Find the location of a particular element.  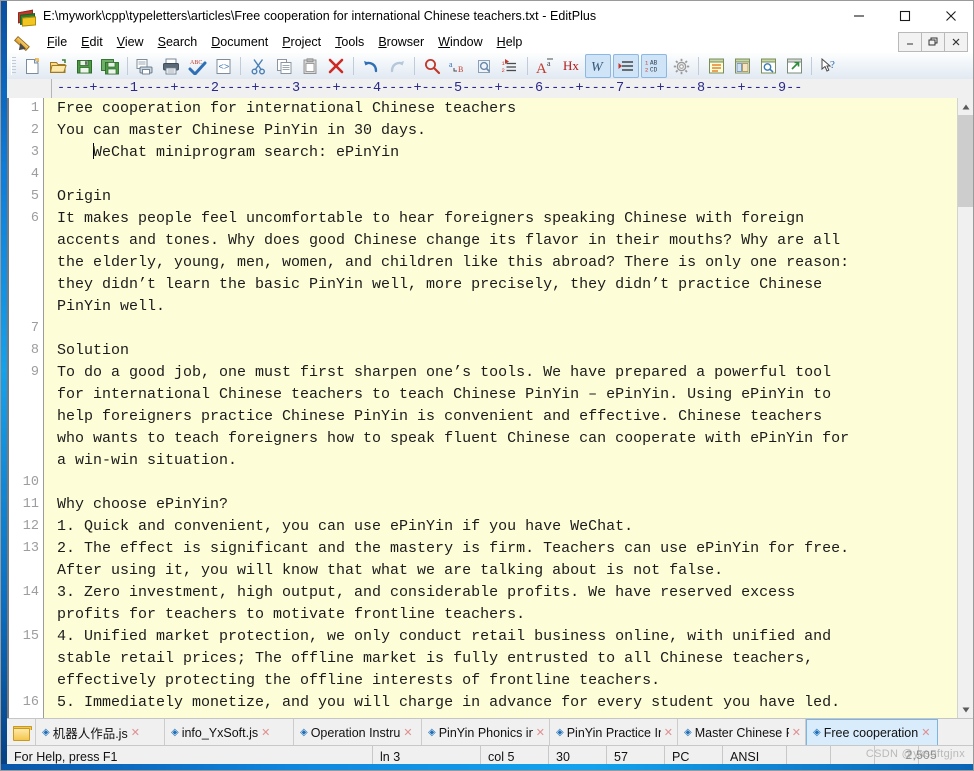

document-tab: ◈ info_YxSoft.js ✕ is located at coordinates (229, 732).